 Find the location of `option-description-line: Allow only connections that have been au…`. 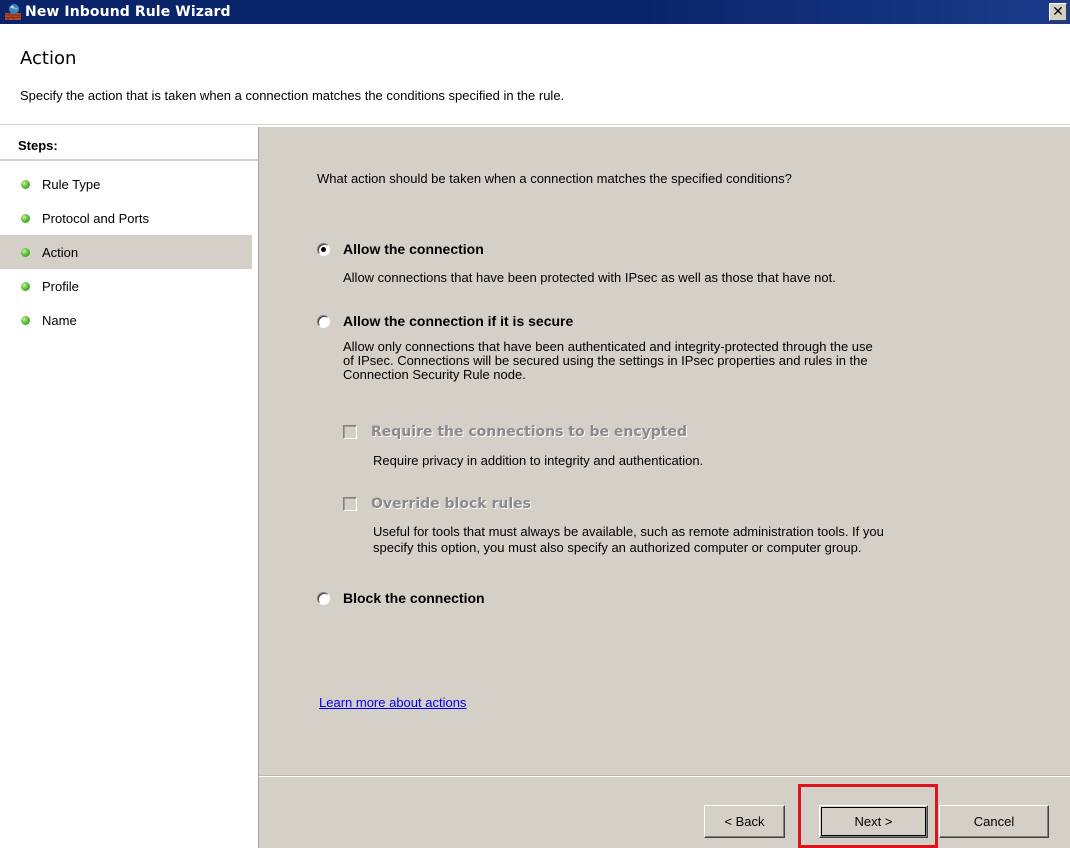

option-description-line: Allow only connections that have been au… is located at coordinates (608, 346).